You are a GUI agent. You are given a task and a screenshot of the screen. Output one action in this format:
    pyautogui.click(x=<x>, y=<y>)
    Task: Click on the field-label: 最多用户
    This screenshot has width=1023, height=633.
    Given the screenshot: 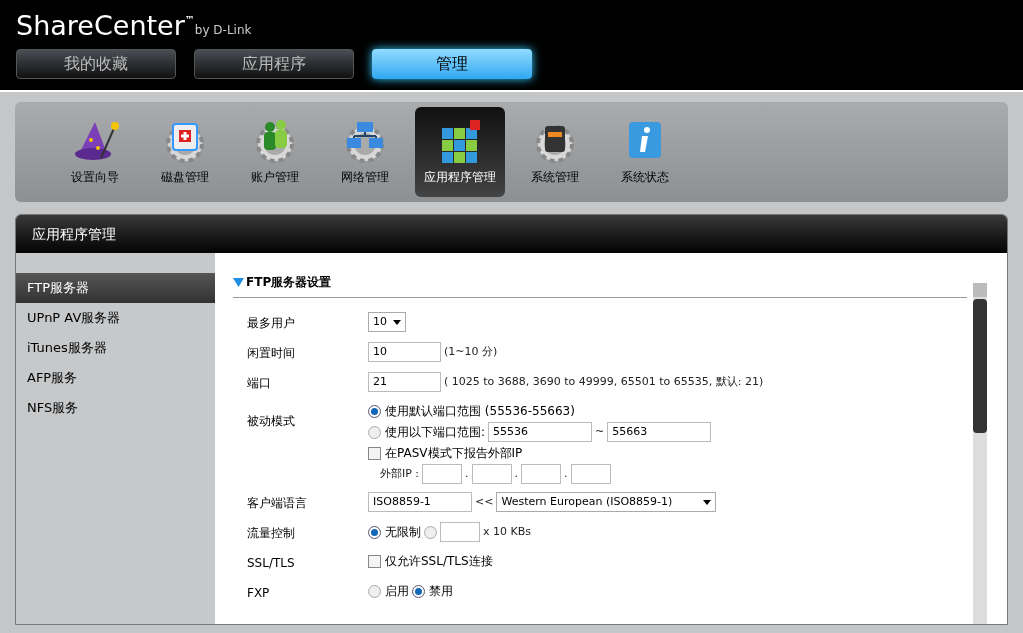 What is the action you would take?
    pyautogui.click(x=271, y=323)
    